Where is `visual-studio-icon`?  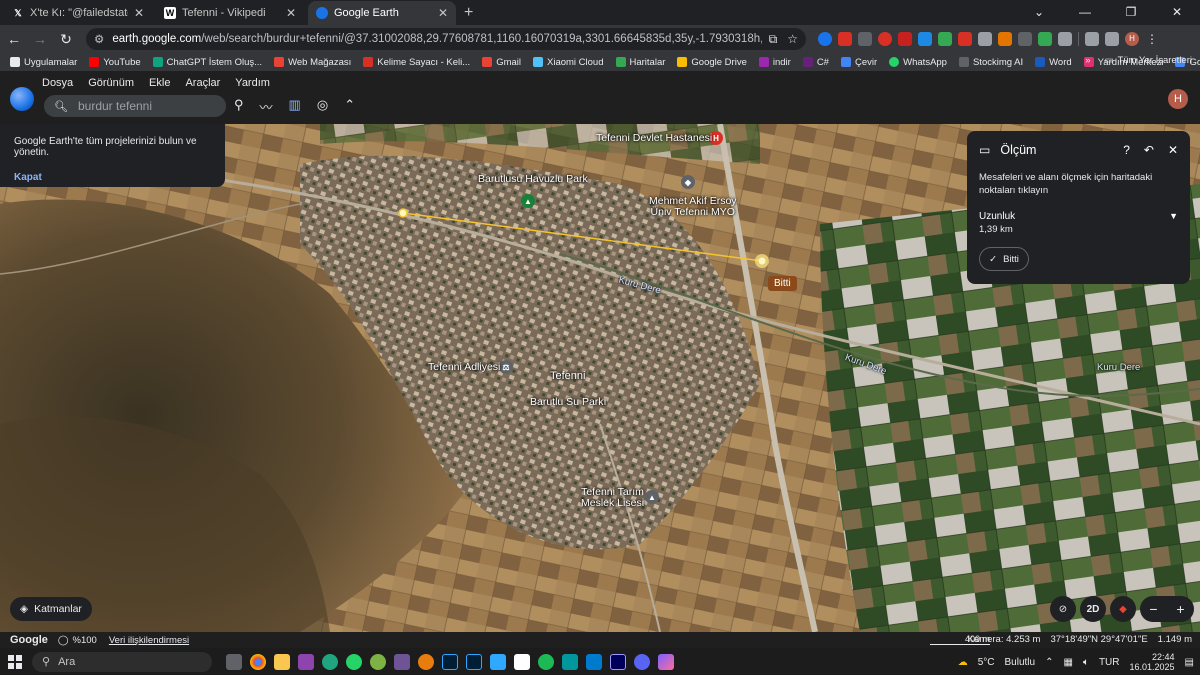
visual-studio-icon is located at coordinates (306, 661).